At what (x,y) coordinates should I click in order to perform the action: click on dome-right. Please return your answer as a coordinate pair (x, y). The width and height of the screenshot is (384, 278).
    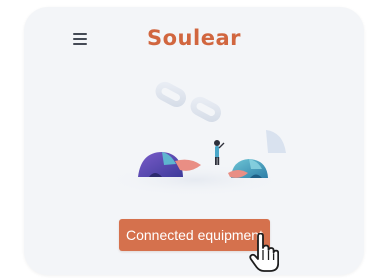
    Looking at the image, I should click on (248, 168).